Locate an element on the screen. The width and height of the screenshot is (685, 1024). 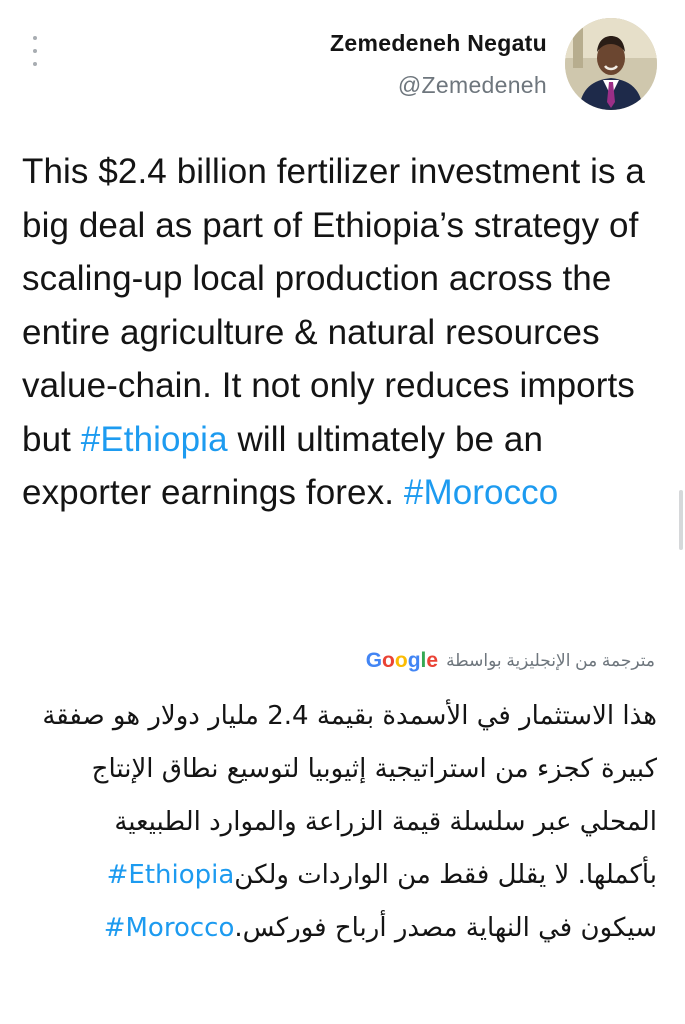
scrollbar-thumb is located at coordinates (681, 520).